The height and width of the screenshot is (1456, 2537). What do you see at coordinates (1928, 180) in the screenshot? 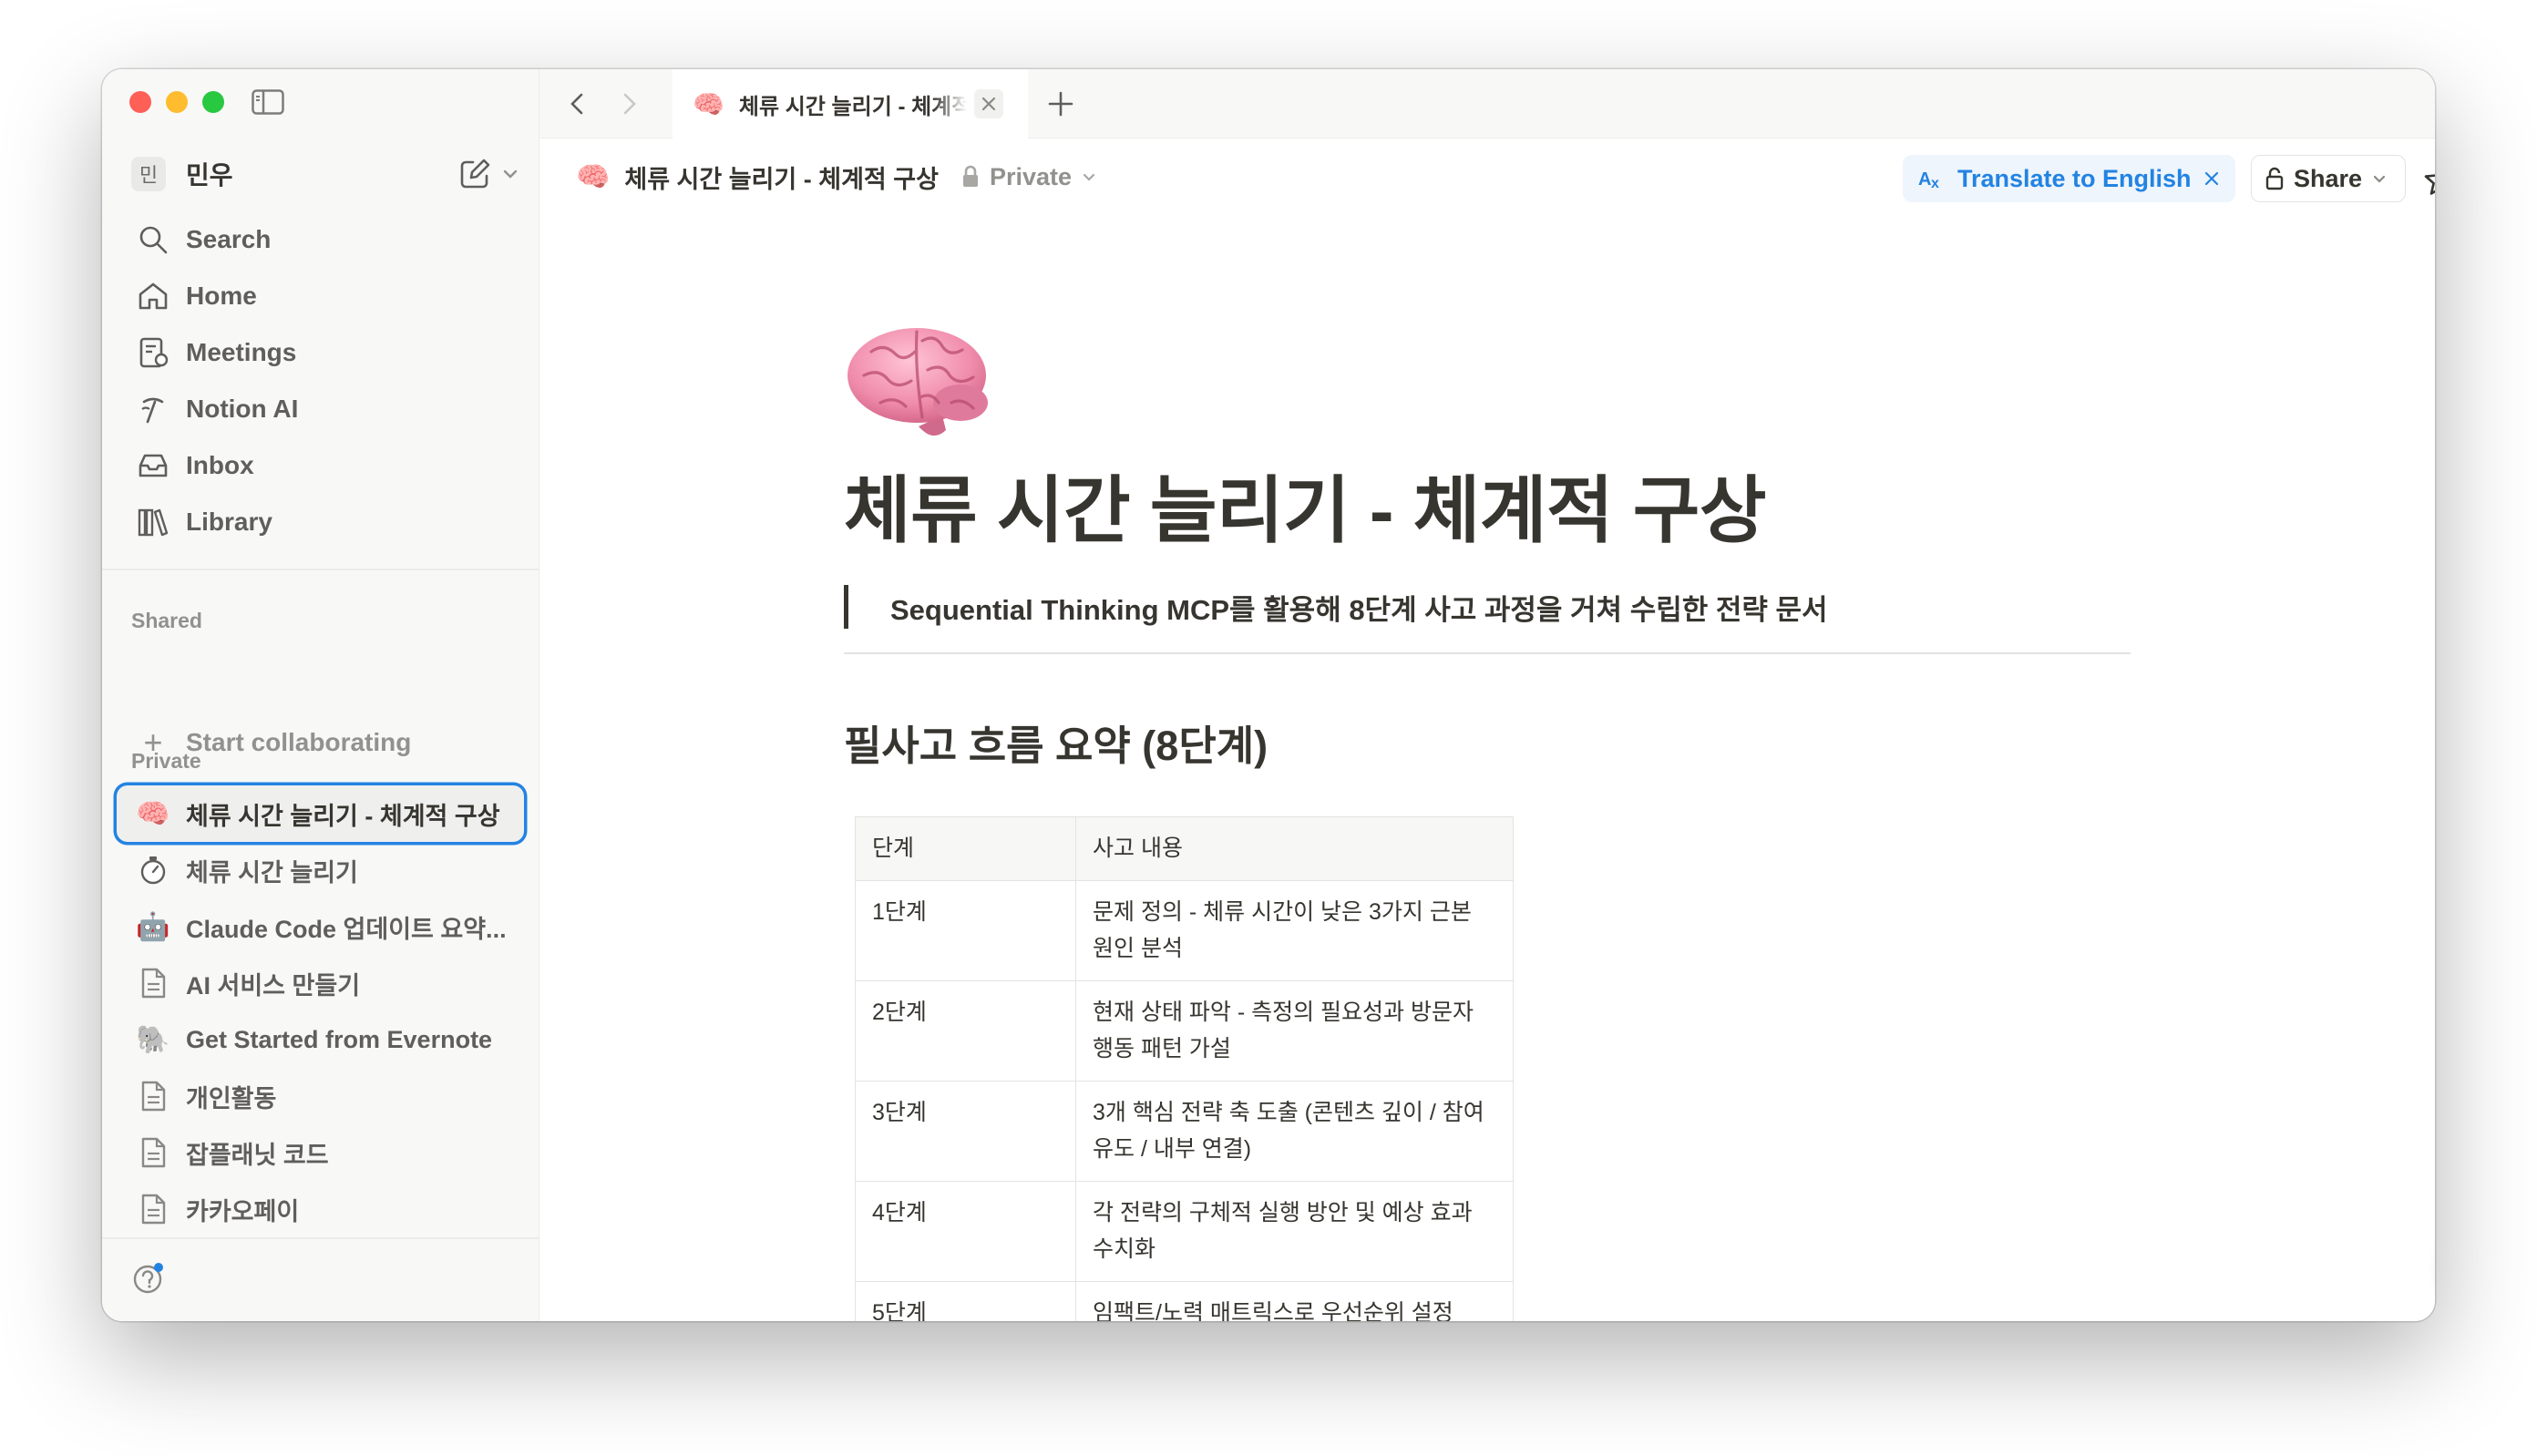
I see `translate-icon: A x` at bounding box center [1928, 180].